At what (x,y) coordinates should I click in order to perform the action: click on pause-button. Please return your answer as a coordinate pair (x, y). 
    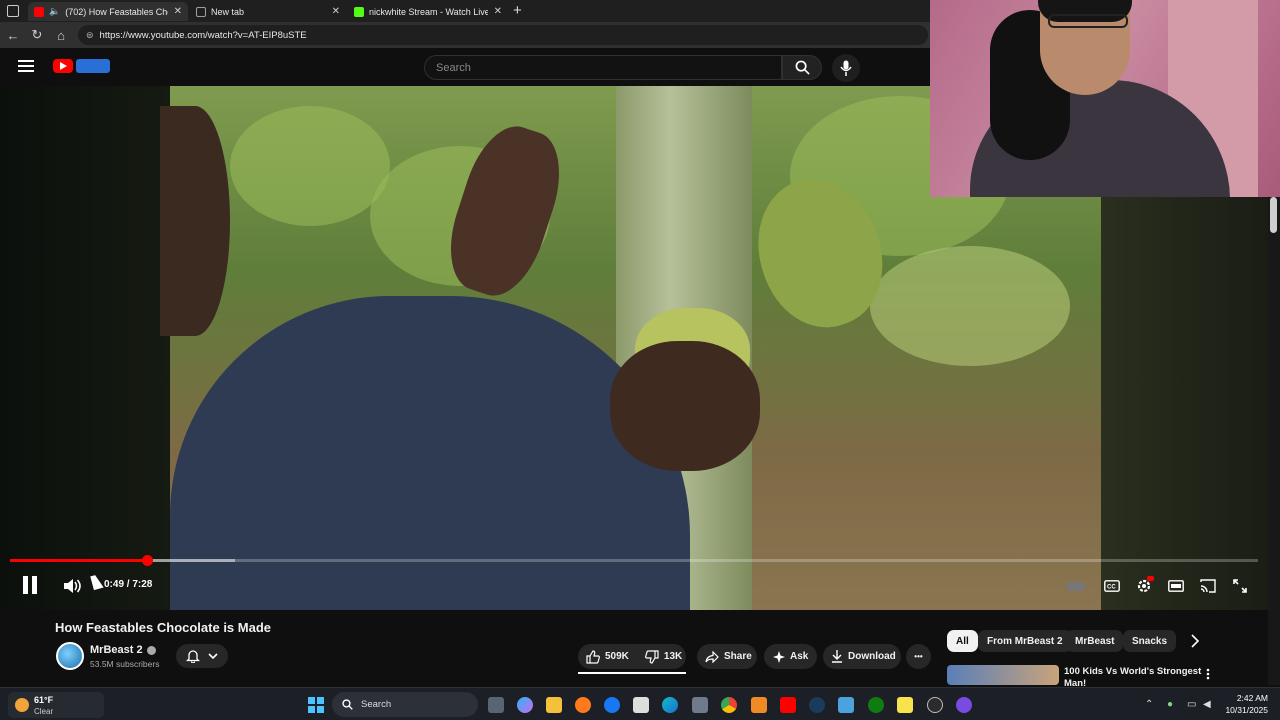
    Looking at the image, I should click on (30, 585).